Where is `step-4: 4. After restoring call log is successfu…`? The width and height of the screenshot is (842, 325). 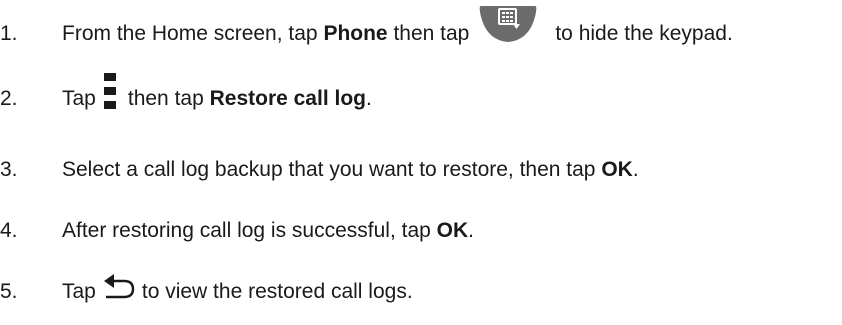 step-4: 4. After restoring call log is successfu… is located at coordinates (237, 231).